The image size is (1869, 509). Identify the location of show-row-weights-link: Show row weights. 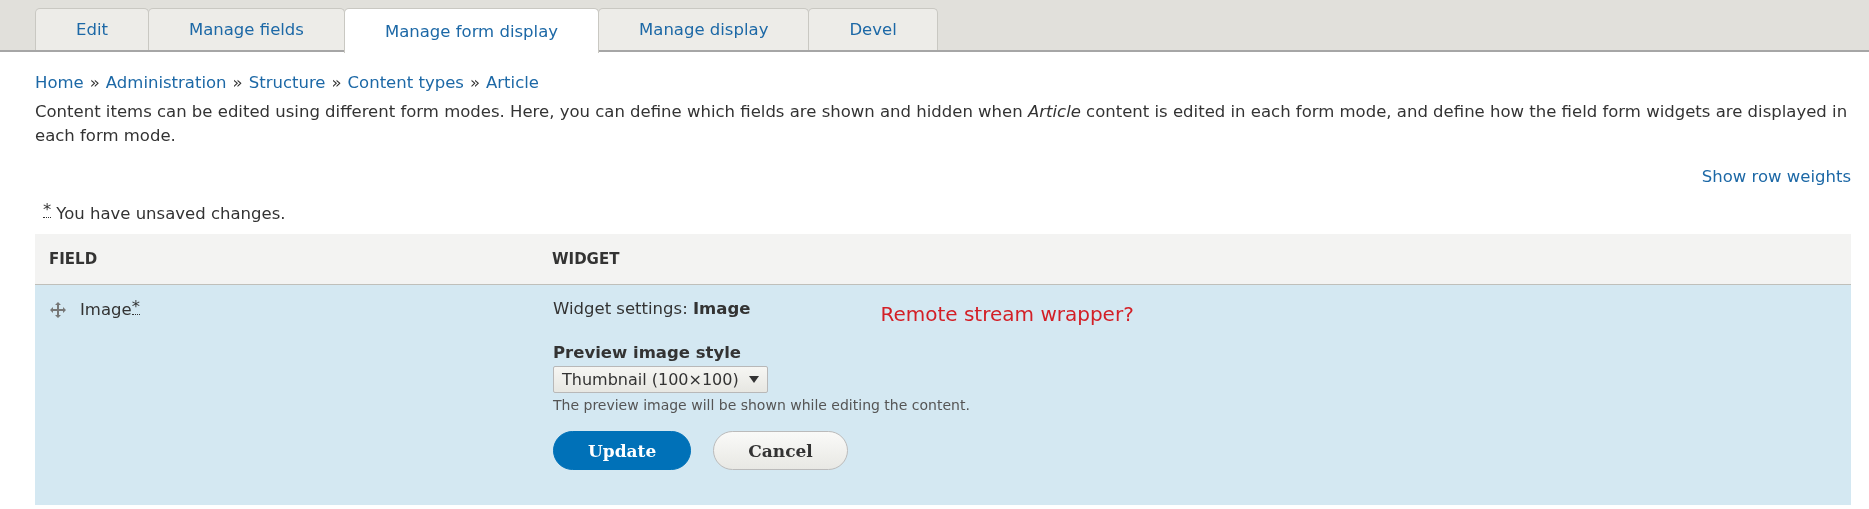
(1776, 177).